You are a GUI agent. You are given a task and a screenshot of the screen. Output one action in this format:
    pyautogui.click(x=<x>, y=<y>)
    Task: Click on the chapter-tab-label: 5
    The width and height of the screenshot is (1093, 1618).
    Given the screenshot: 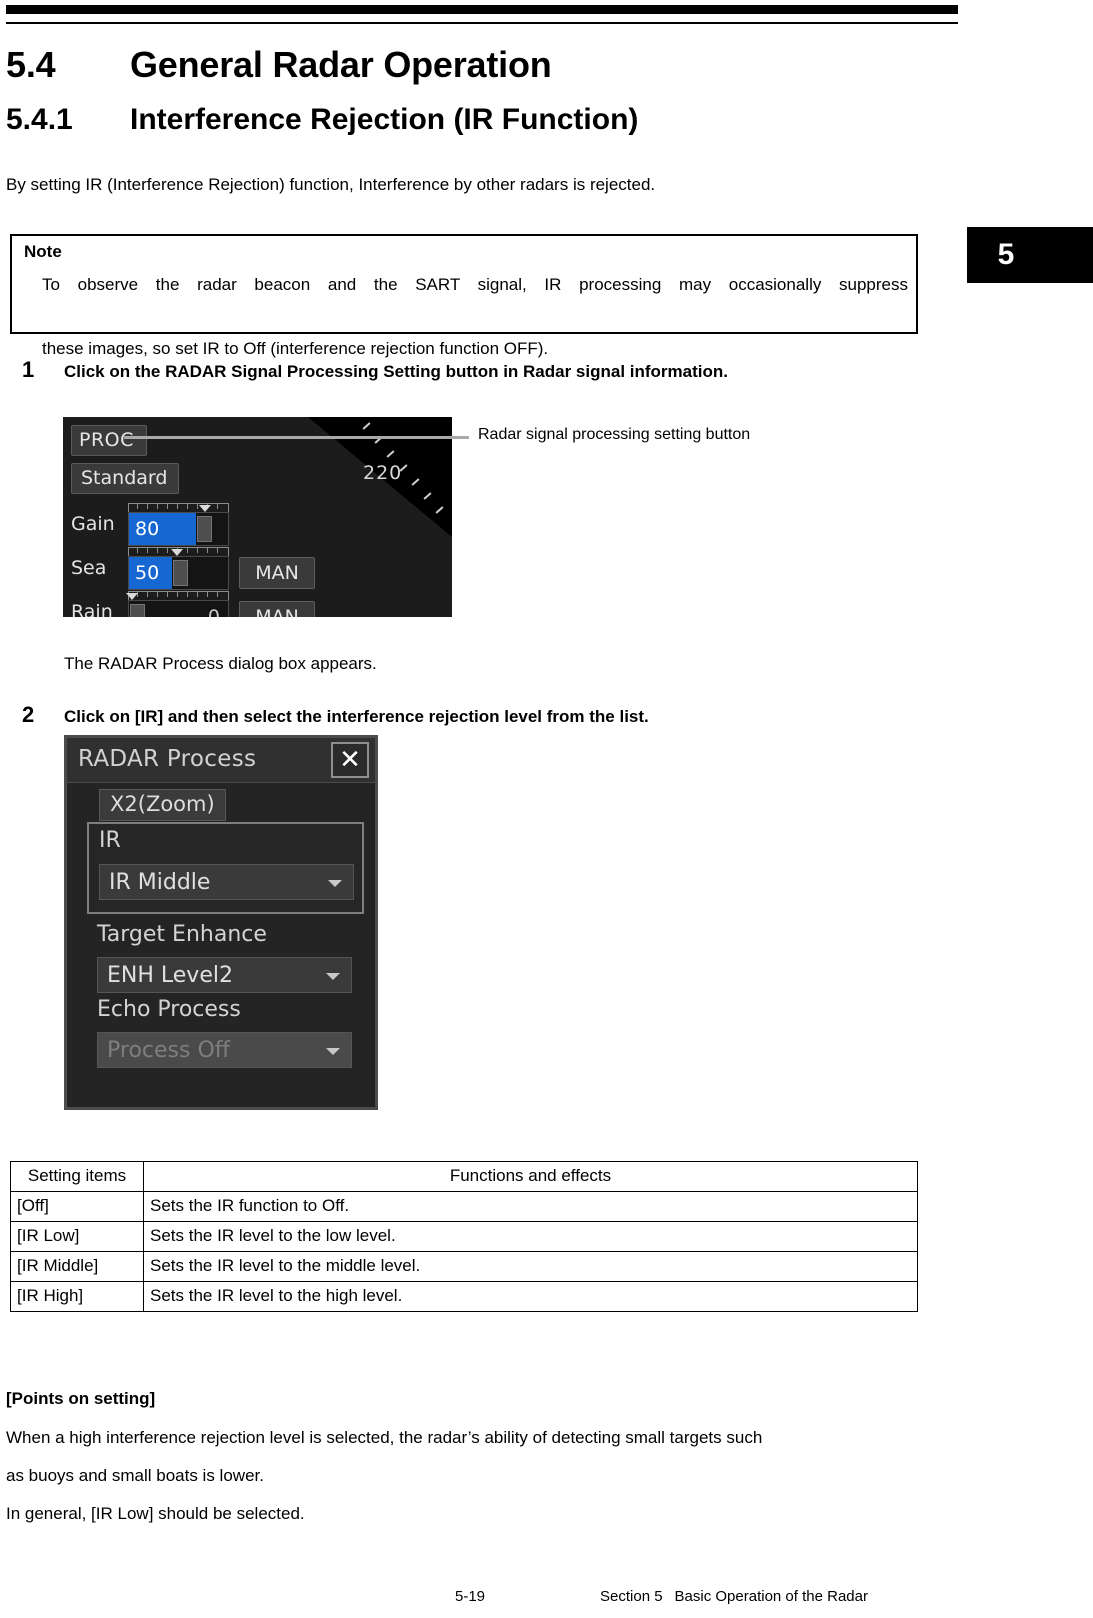 What is the action you would take?
    pyautogui.click(x=1006, y=254)
    